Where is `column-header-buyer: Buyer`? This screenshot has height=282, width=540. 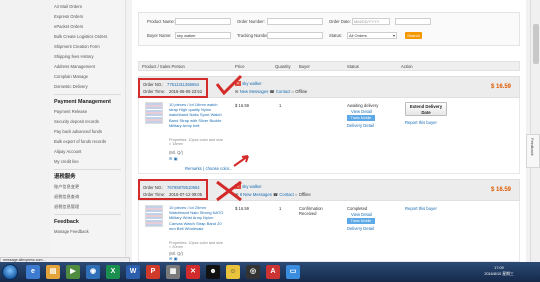 column-header-buyer: Buyer is located at coordinates (304, 66).